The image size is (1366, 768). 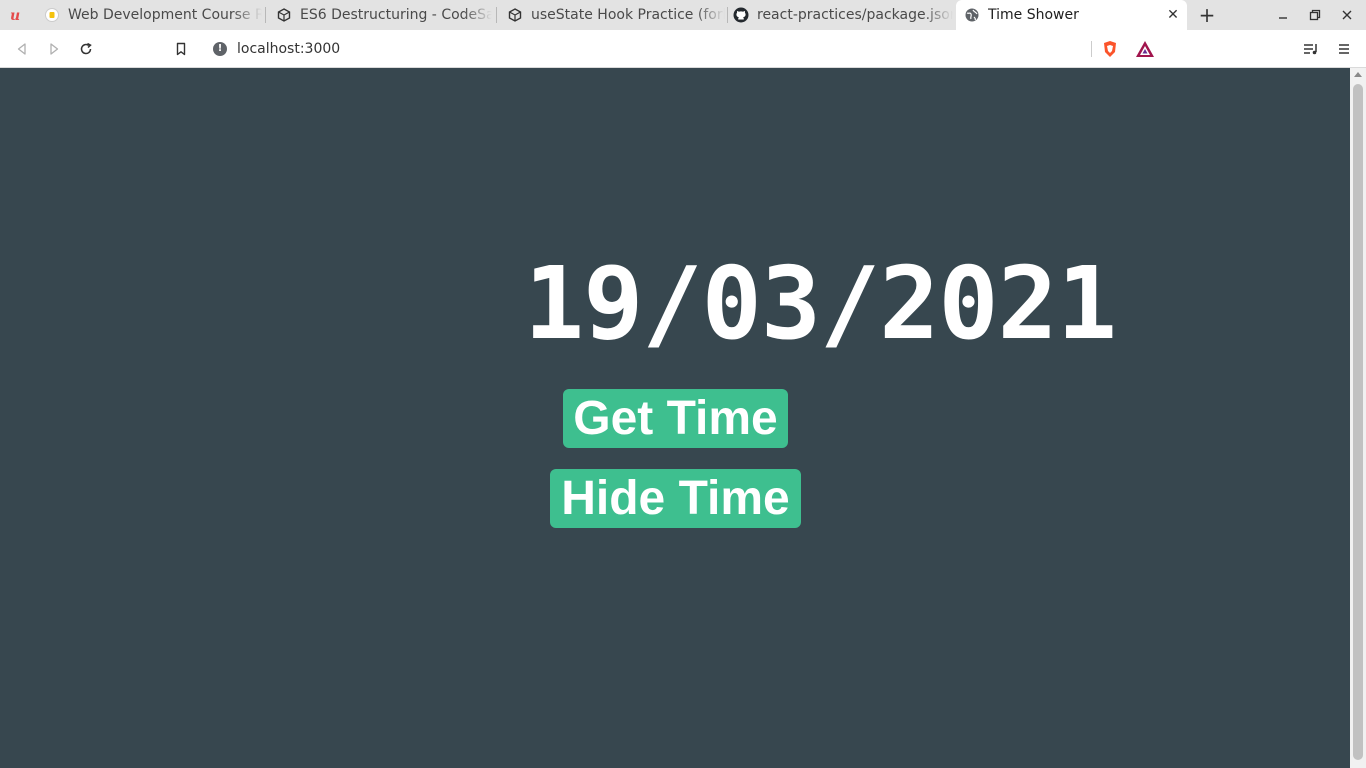 What do you see at coordinates (1091, 49) in the screenshot?
I see `address-divider` at bounding box center [1091, 49].